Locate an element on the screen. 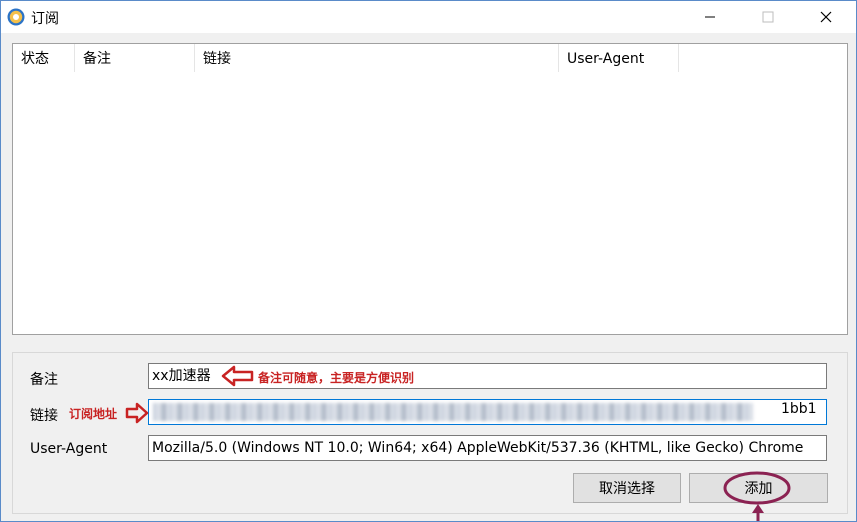 The image size is (857, 522). maximize-button is located at coordinates (768, 17).